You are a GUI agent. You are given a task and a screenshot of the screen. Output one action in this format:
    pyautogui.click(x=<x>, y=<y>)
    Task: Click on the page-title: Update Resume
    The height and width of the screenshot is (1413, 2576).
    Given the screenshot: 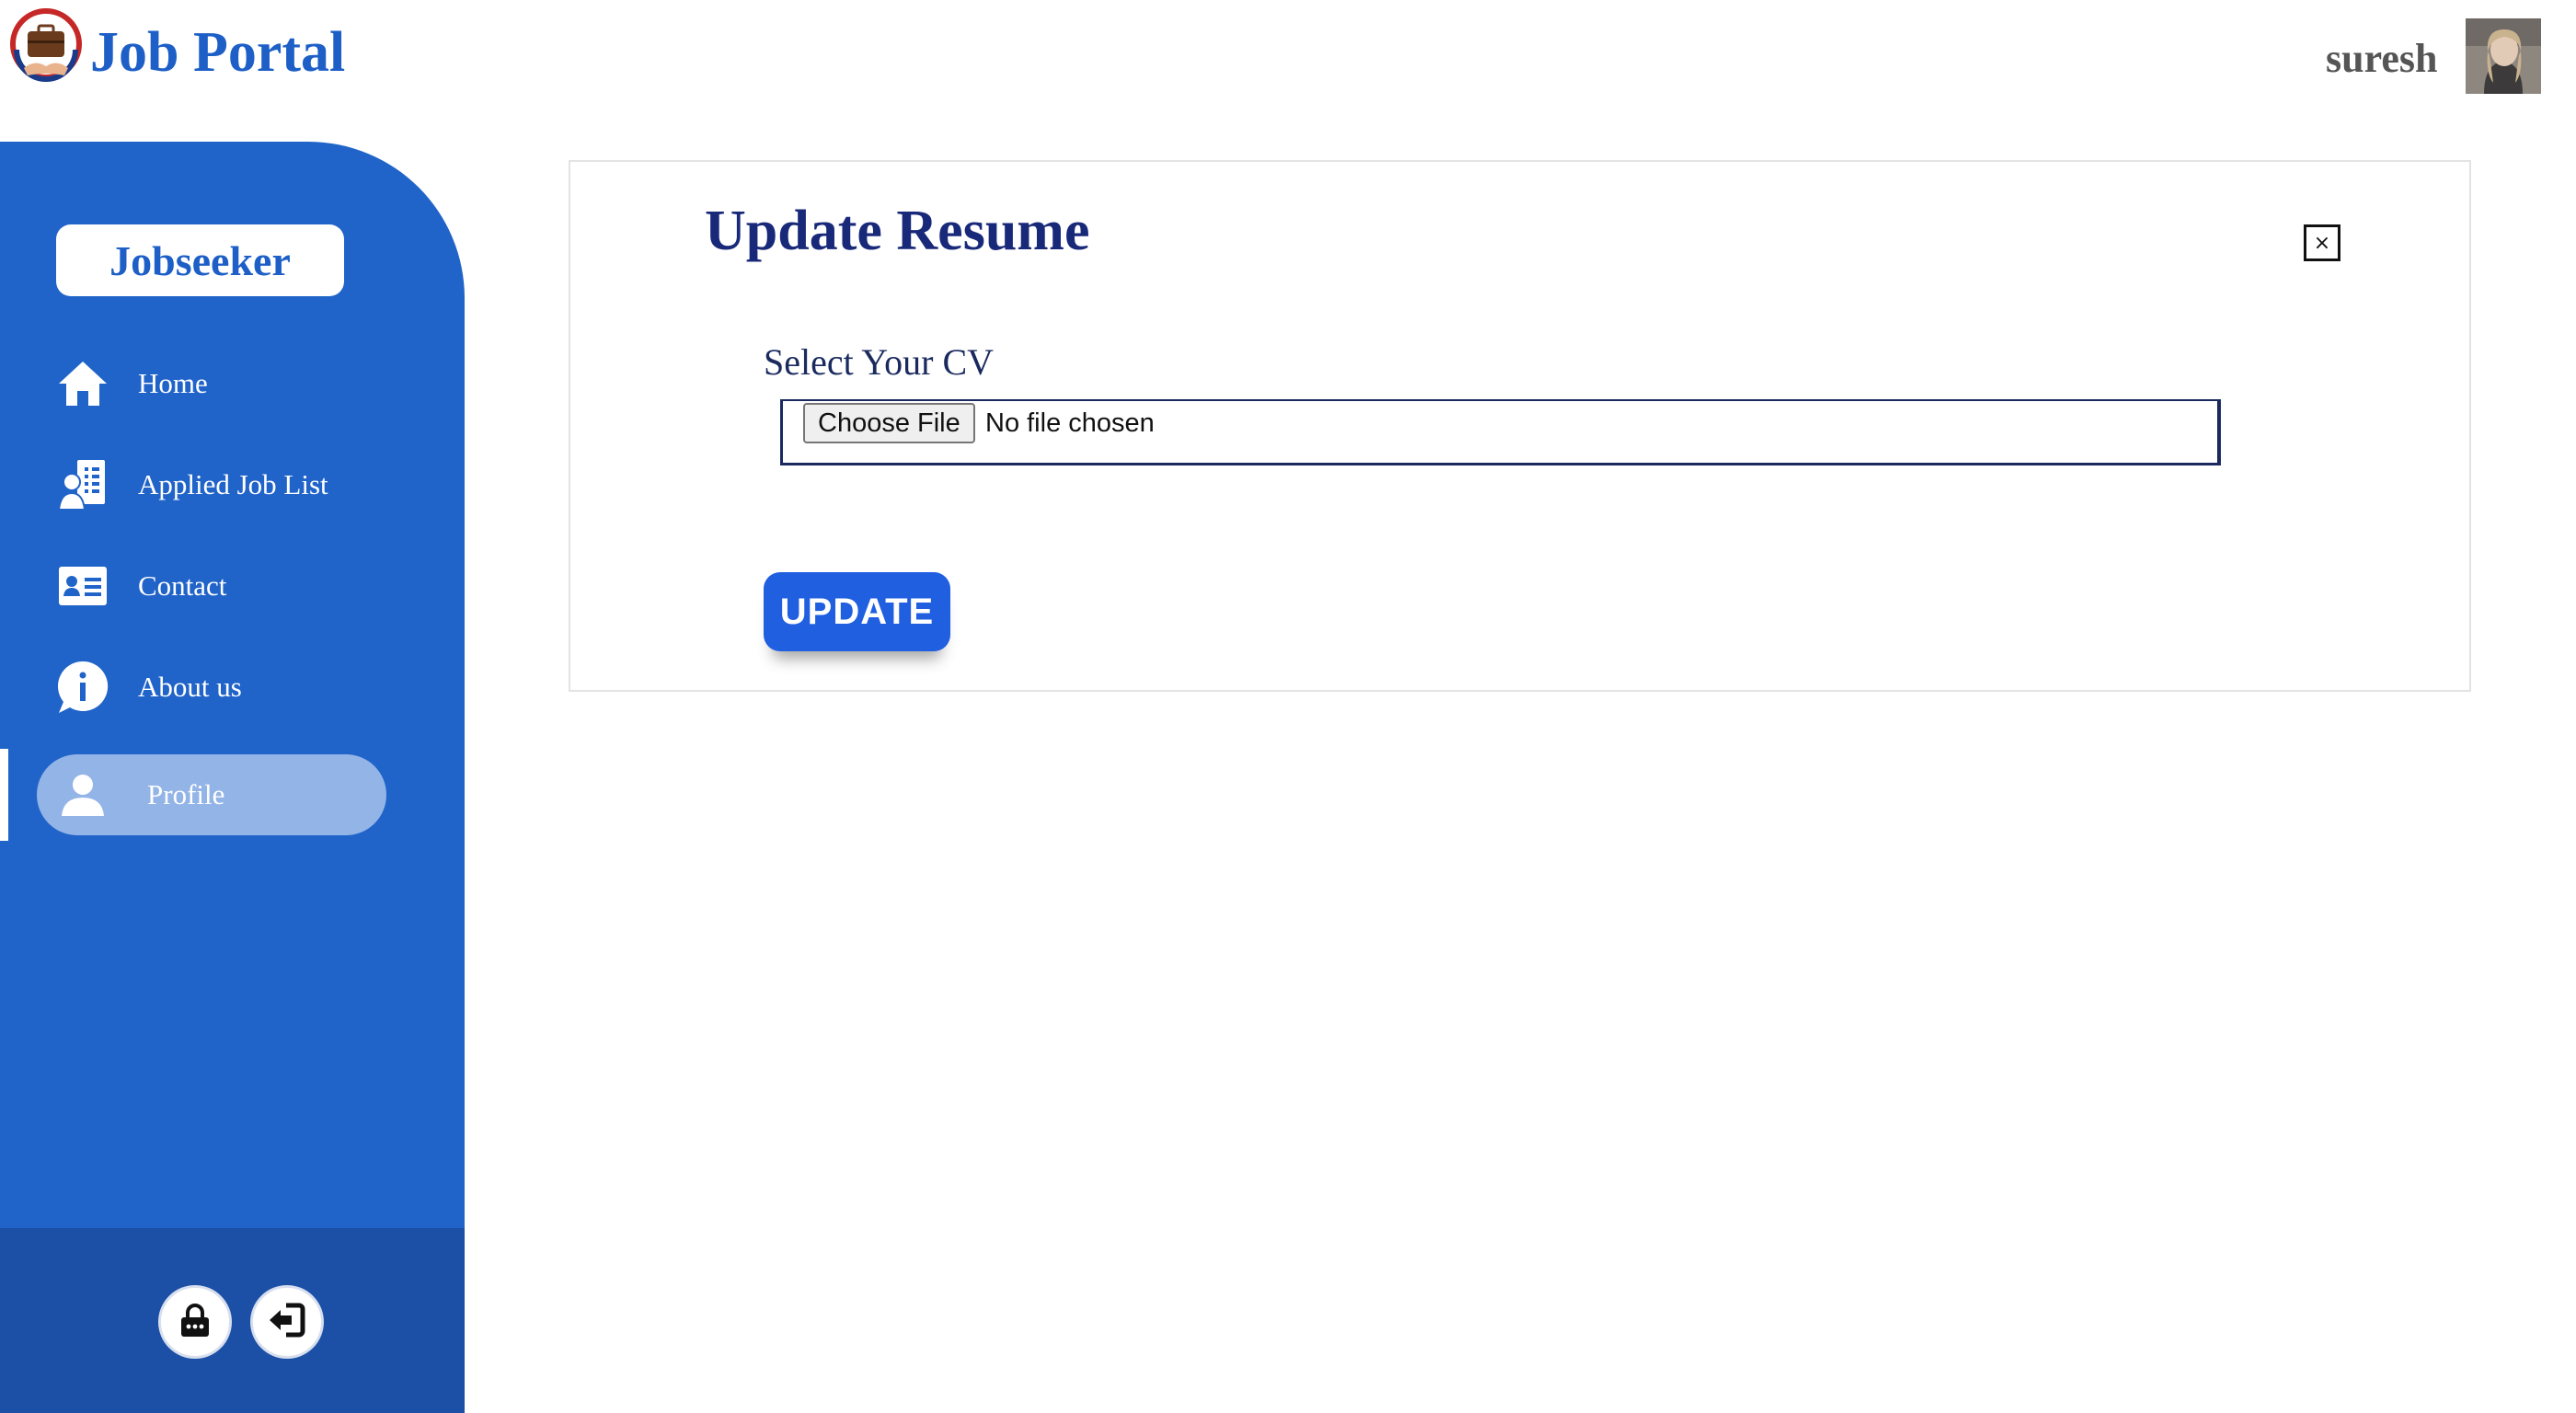 What is the action you would take?
    pyautogui.click(x=897, y=231)
    